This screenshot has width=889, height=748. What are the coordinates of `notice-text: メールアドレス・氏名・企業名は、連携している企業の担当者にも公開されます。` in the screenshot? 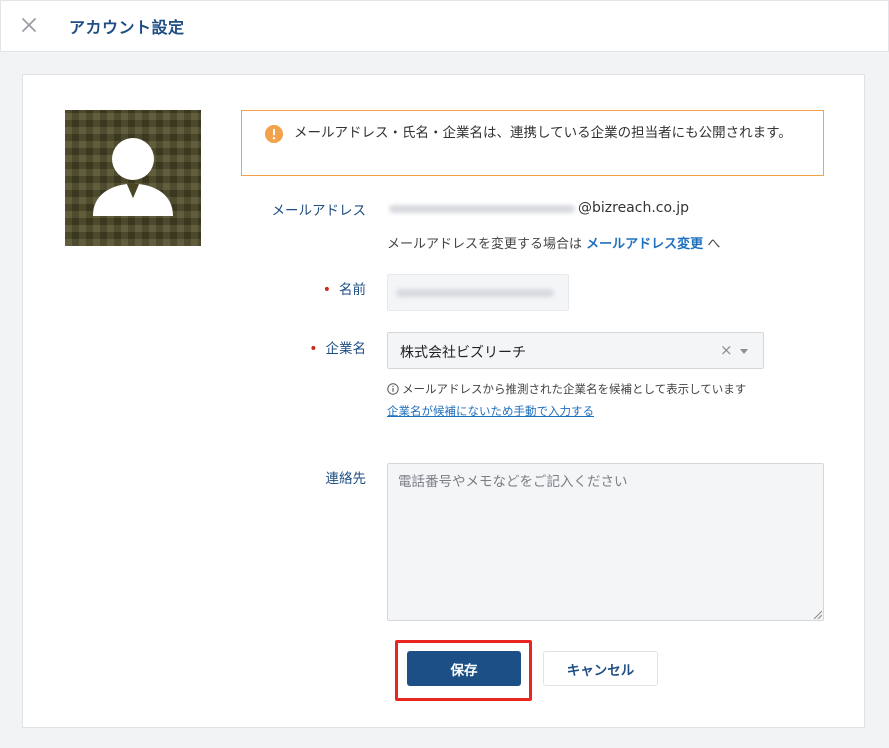 It's located at (543, 133).